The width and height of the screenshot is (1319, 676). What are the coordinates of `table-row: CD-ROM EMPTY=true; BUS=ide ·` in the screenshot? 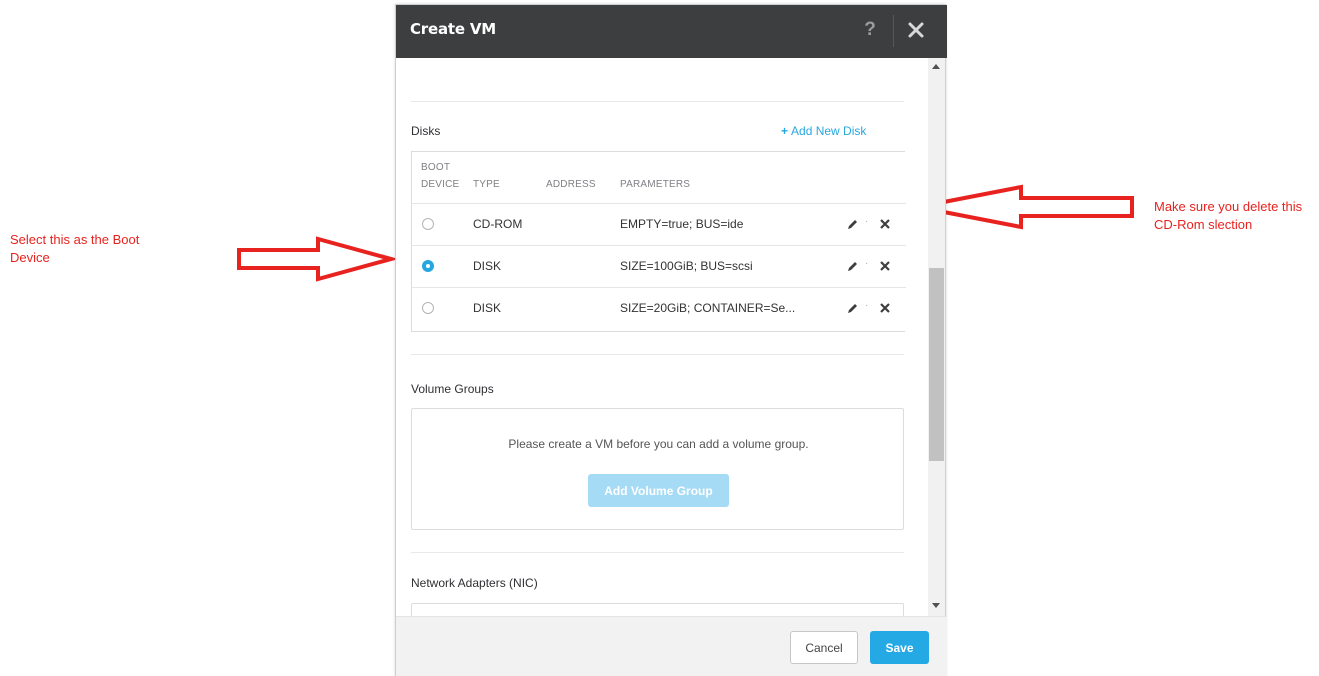 It's located at (659, 224).